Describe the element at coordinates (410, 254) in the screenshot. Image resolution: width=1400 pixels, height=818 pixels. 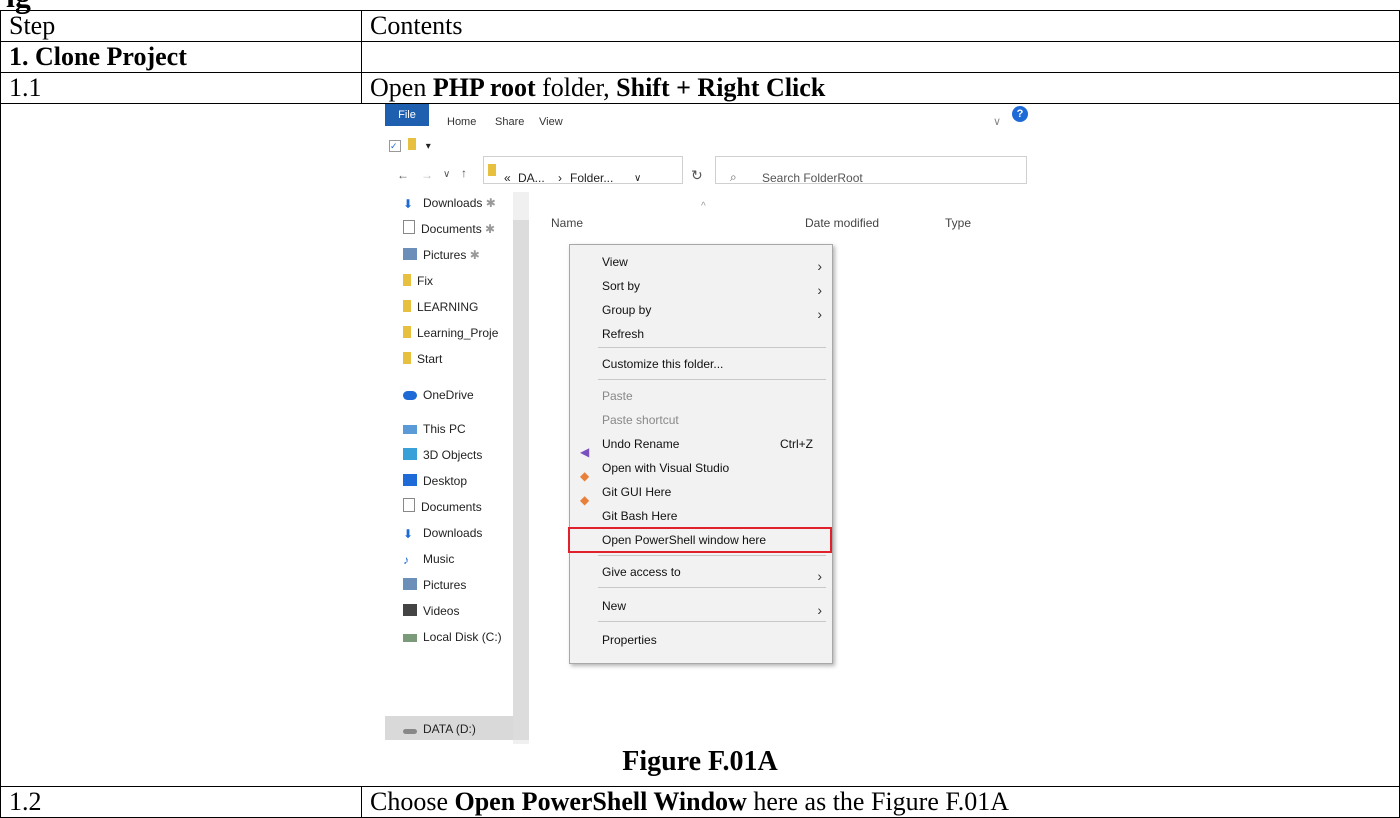
I see `pictures-icon` at that location.